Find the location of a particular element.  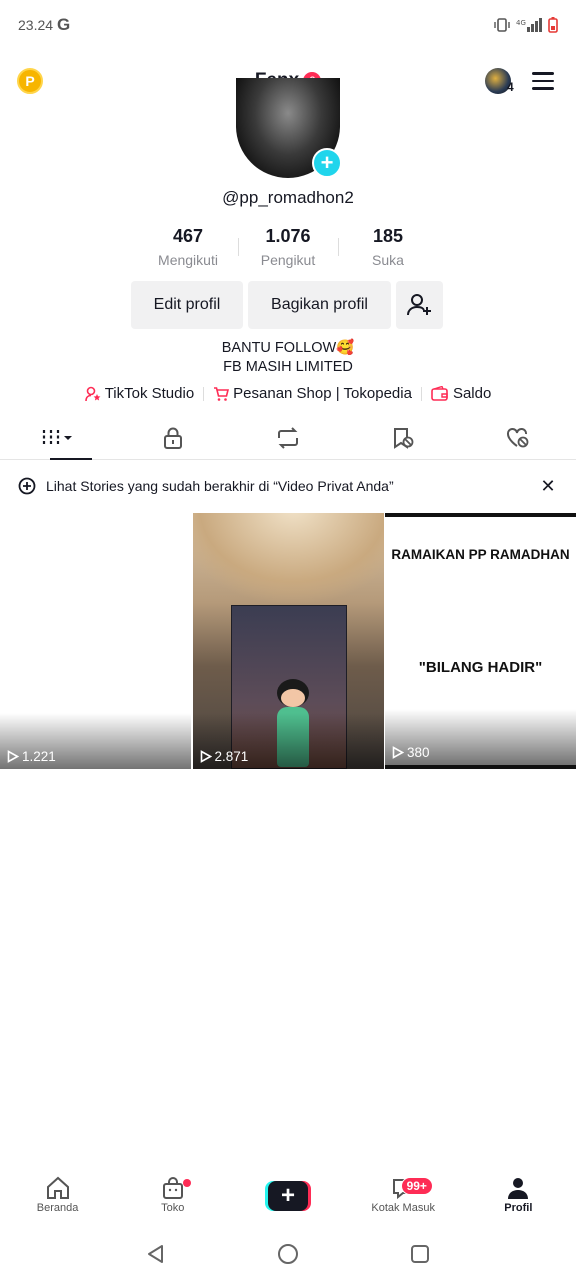

add-story-icon is located at coordinates (27, 486).